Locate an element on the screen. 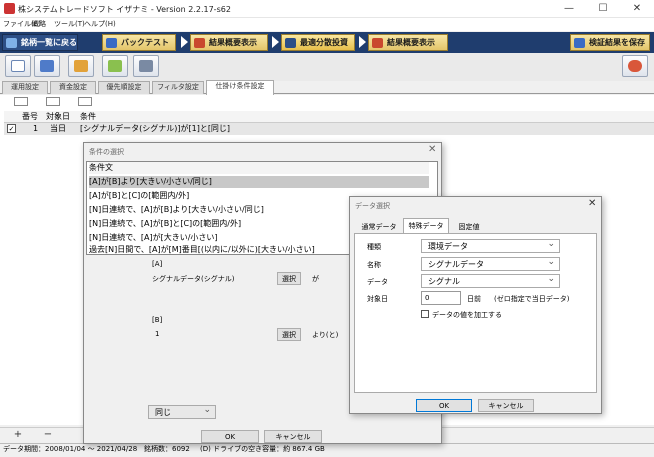  izanami-button is located at coordinates (635, 66).